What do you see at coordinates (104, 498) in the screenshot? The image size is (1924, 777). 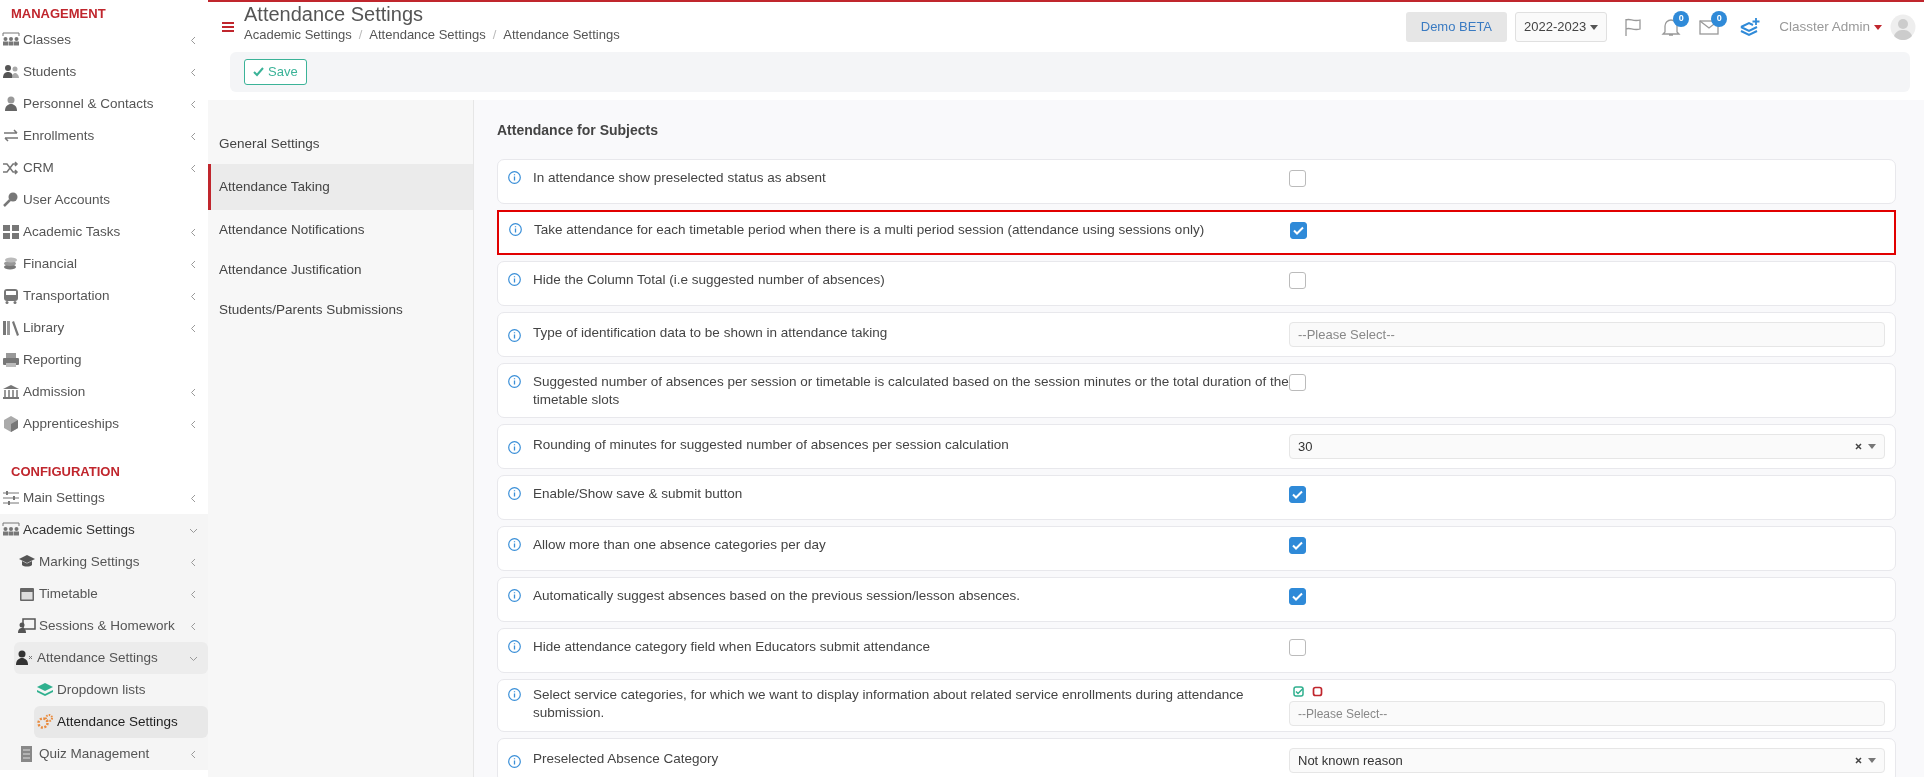 I see `sidebar-item: Main Settings` at bounding box center [104, 498].